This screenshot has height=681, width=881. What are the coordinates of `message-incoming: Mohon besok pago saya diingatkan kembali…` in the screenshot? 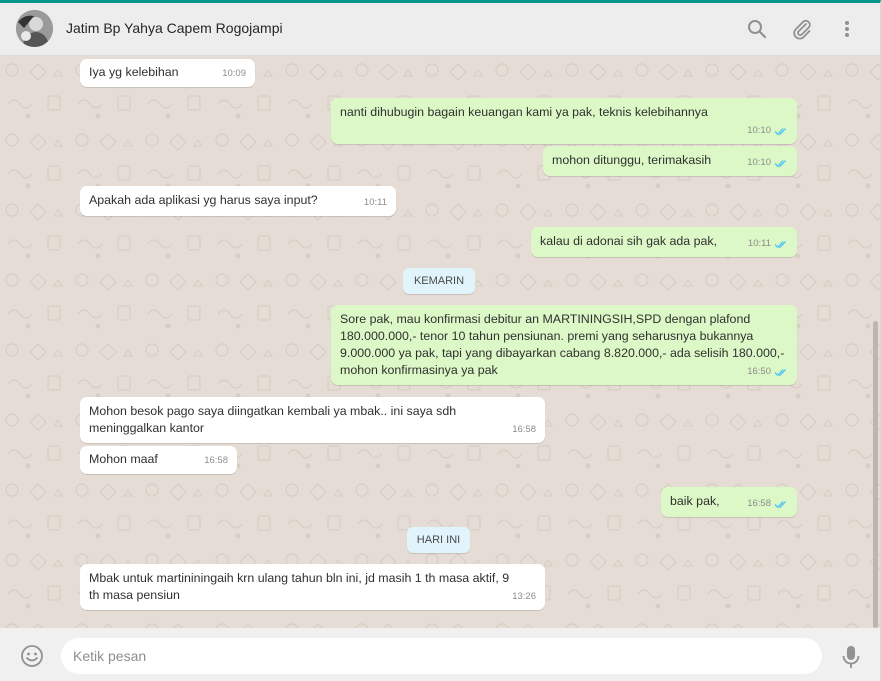 It's located at (312, 420).